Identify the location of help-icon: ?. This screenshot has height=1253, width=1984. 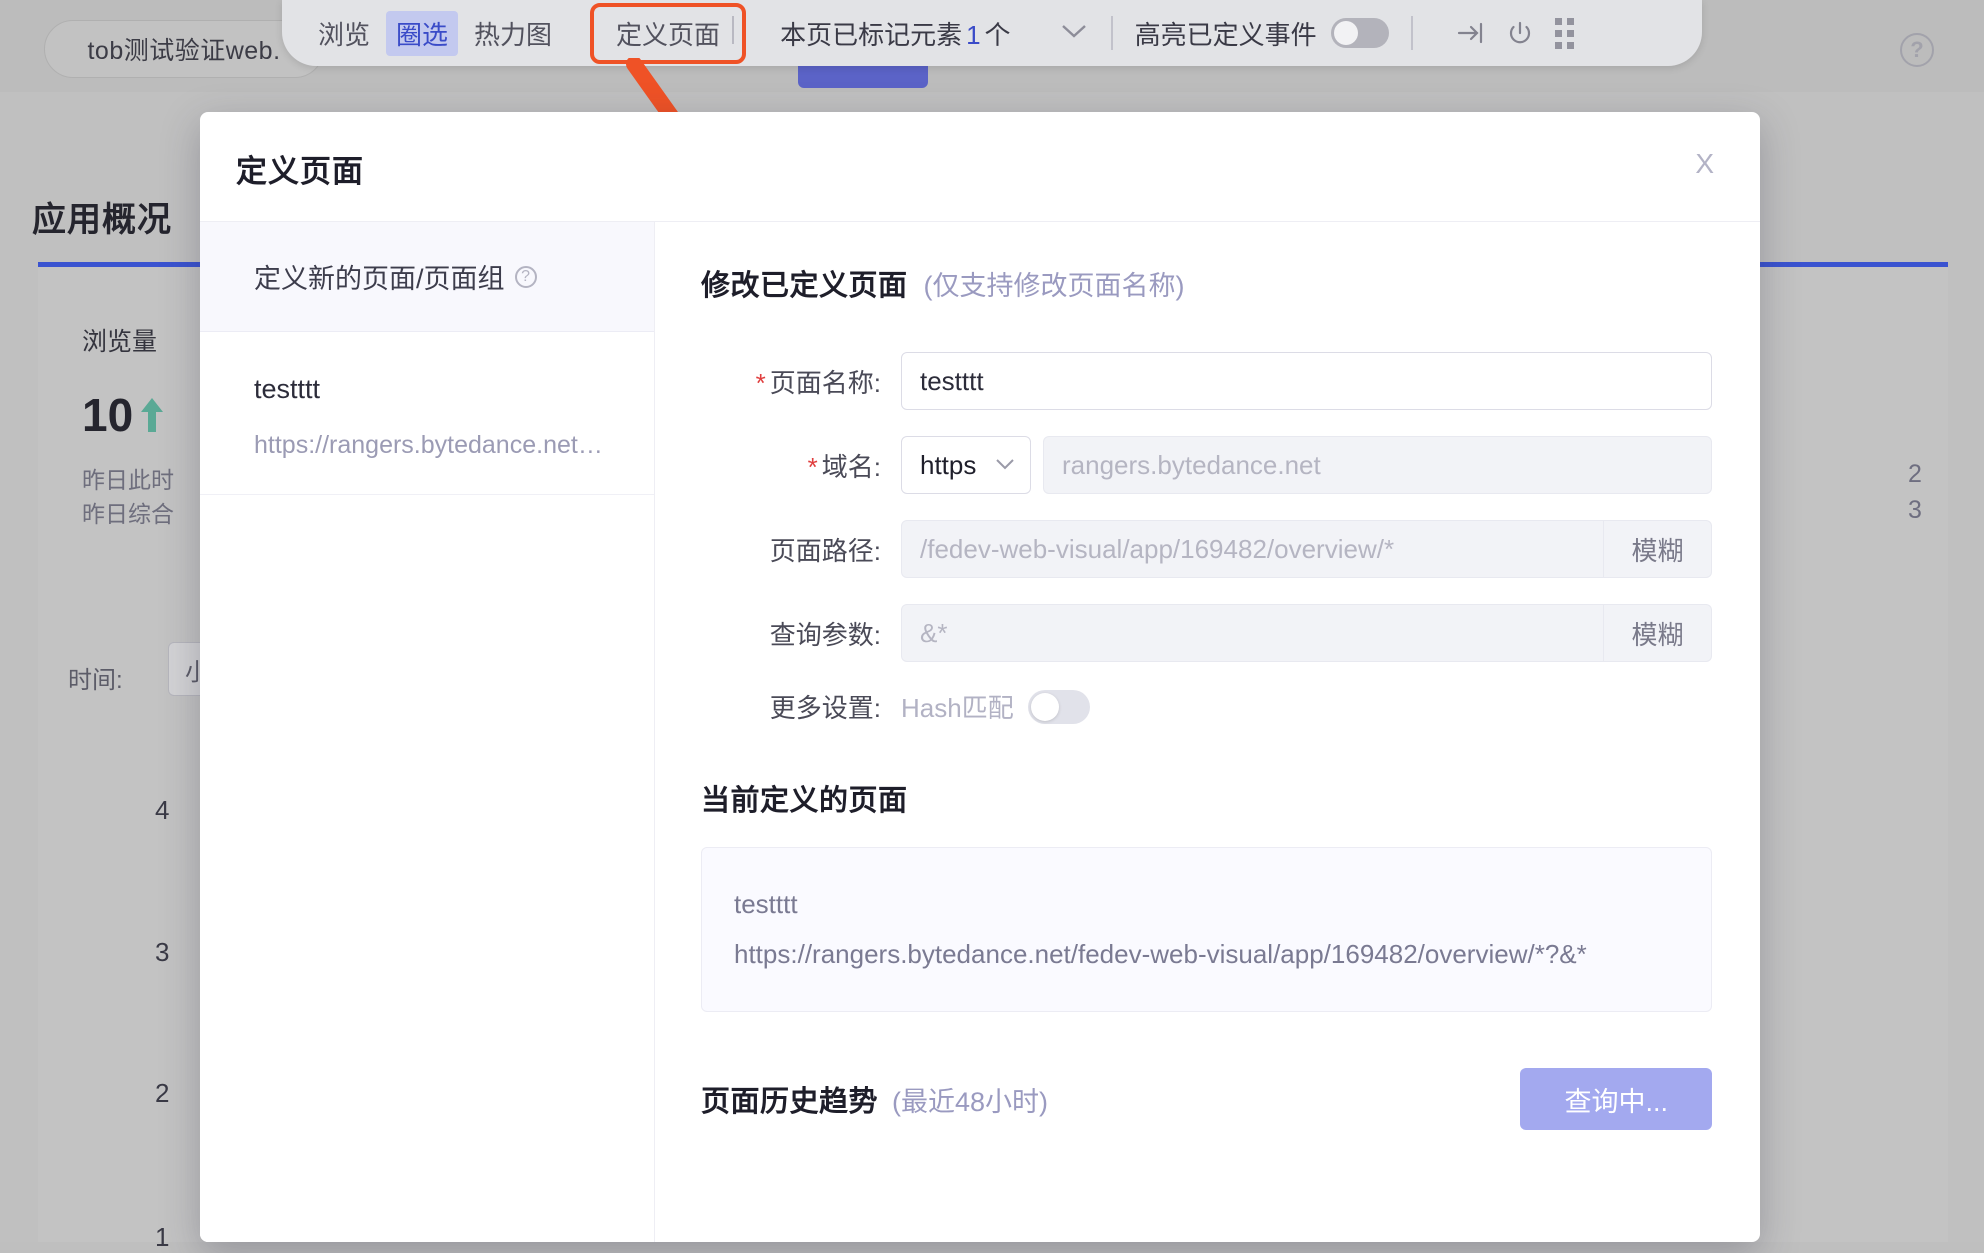
(1917, 50).